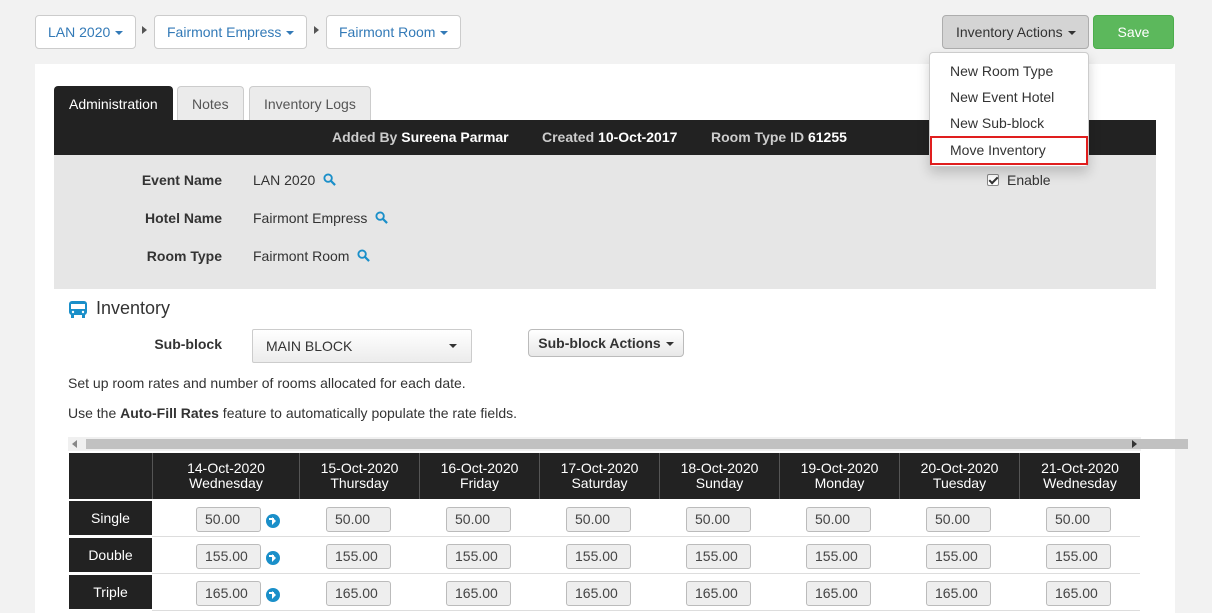 The height and width of the screenshot is (613, 1212). What do you see at coordinates (359, 468) in the screenshot?
I see `date-text: 15-Oct-2020` at bounding box center [359, 468].